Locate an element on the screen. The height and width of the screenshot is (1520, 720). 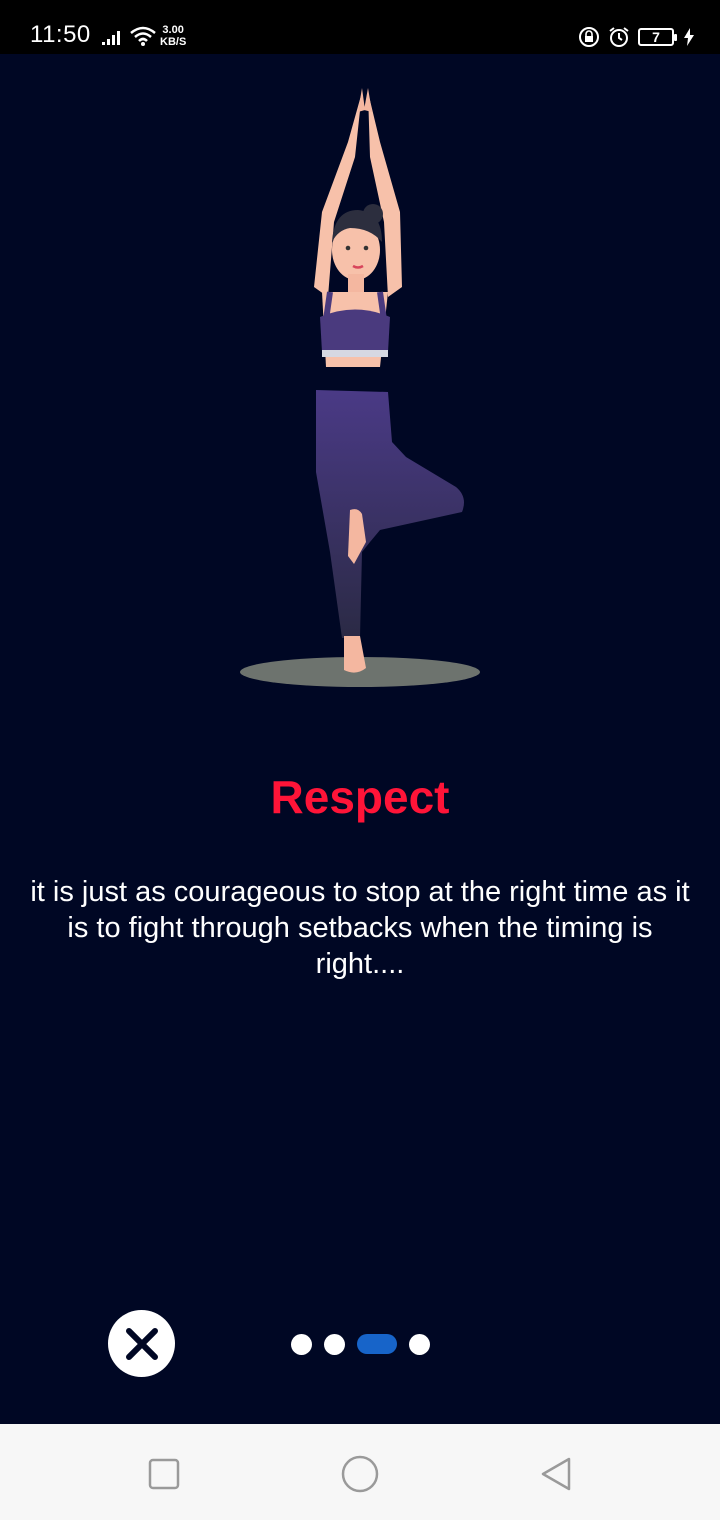
page-indicator is located at coordinates (360, 1344).